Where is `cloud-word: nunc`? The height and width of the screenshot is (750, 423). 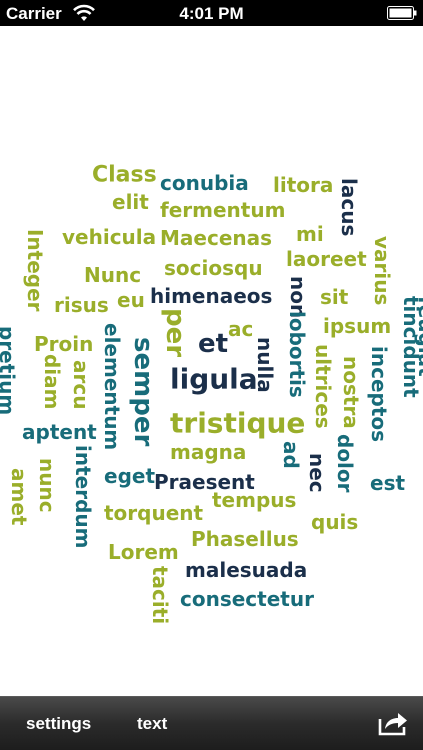
cloud-word: nunc is located at coordinates (47, 485).